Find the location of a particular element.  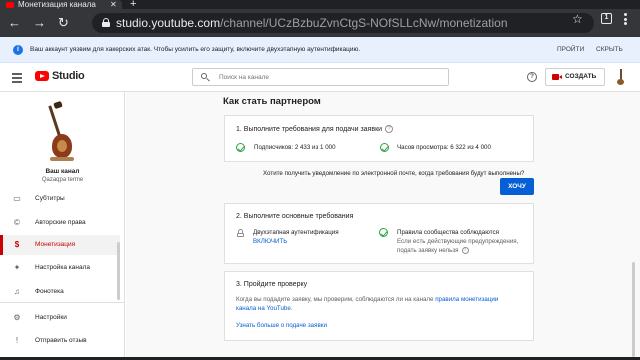

step3-title: 3. Пройдите проверку is located at coordinates (272, 284).